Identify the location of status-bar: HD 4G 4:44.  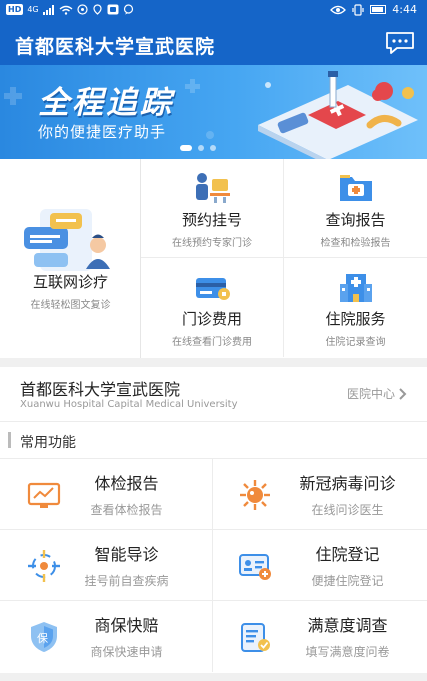
(213, 11).